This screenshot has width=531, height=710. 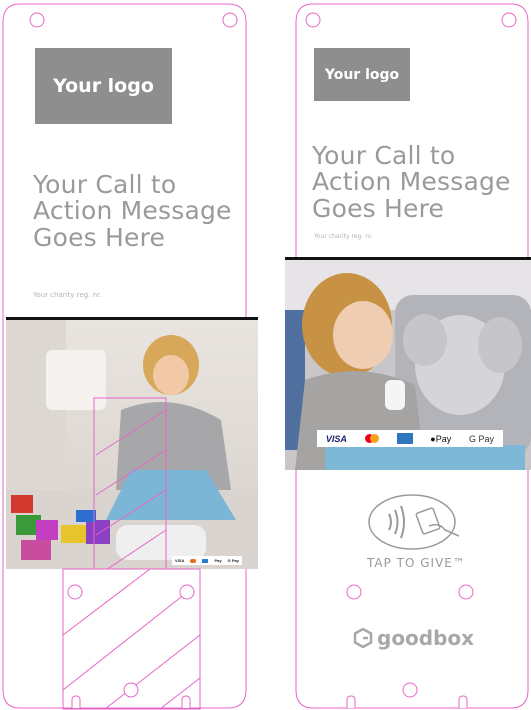 What do you see at coordinates (218, 560) in the screenshot?
I see `left-applepay-logo: Pay` at bounding box center [218, 560].